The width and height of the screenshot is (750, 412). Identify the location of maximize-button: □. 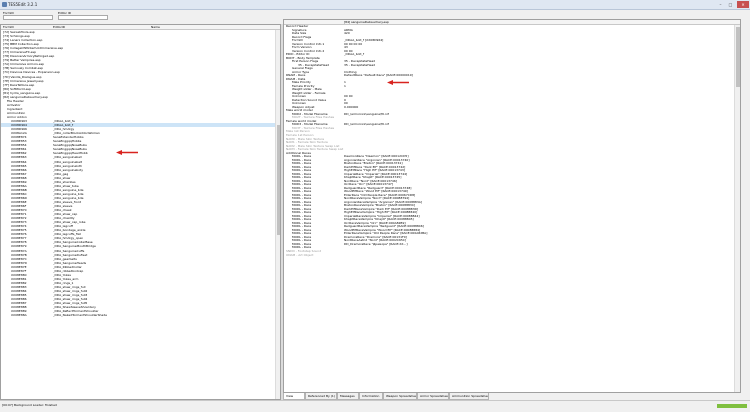
(730, 4).